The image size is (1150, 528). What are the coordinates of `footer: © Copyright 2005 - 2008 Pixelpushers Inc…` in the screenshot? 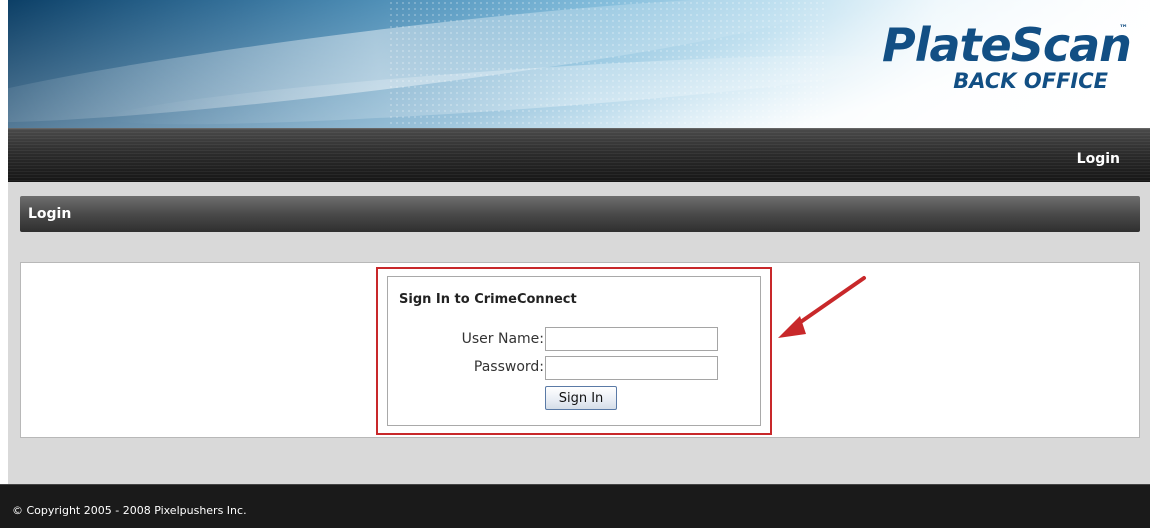 It's located at (575, 506).